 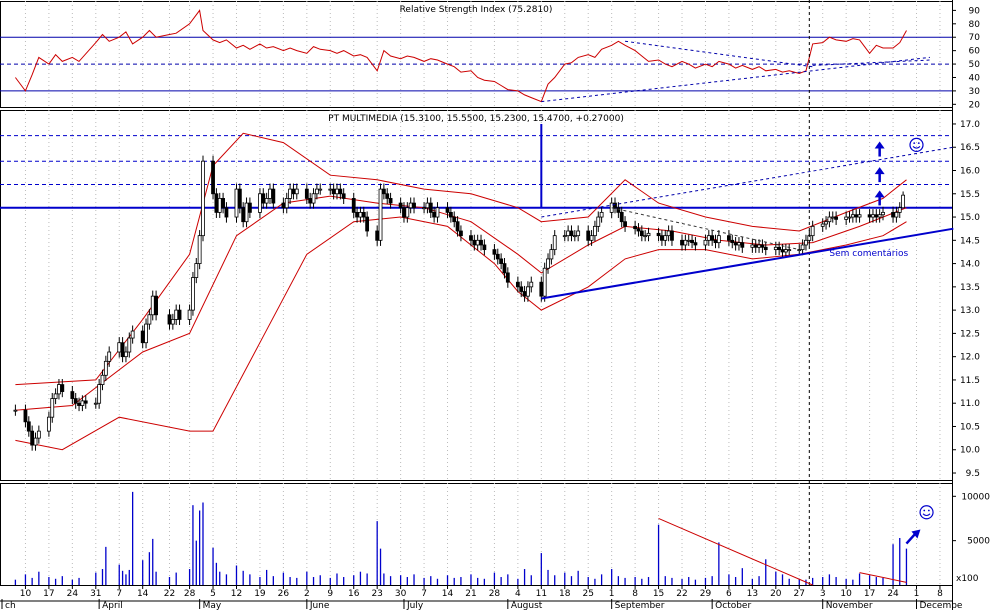 I want to click on x-tick-label-day: 20, so click(x=776, y=594).